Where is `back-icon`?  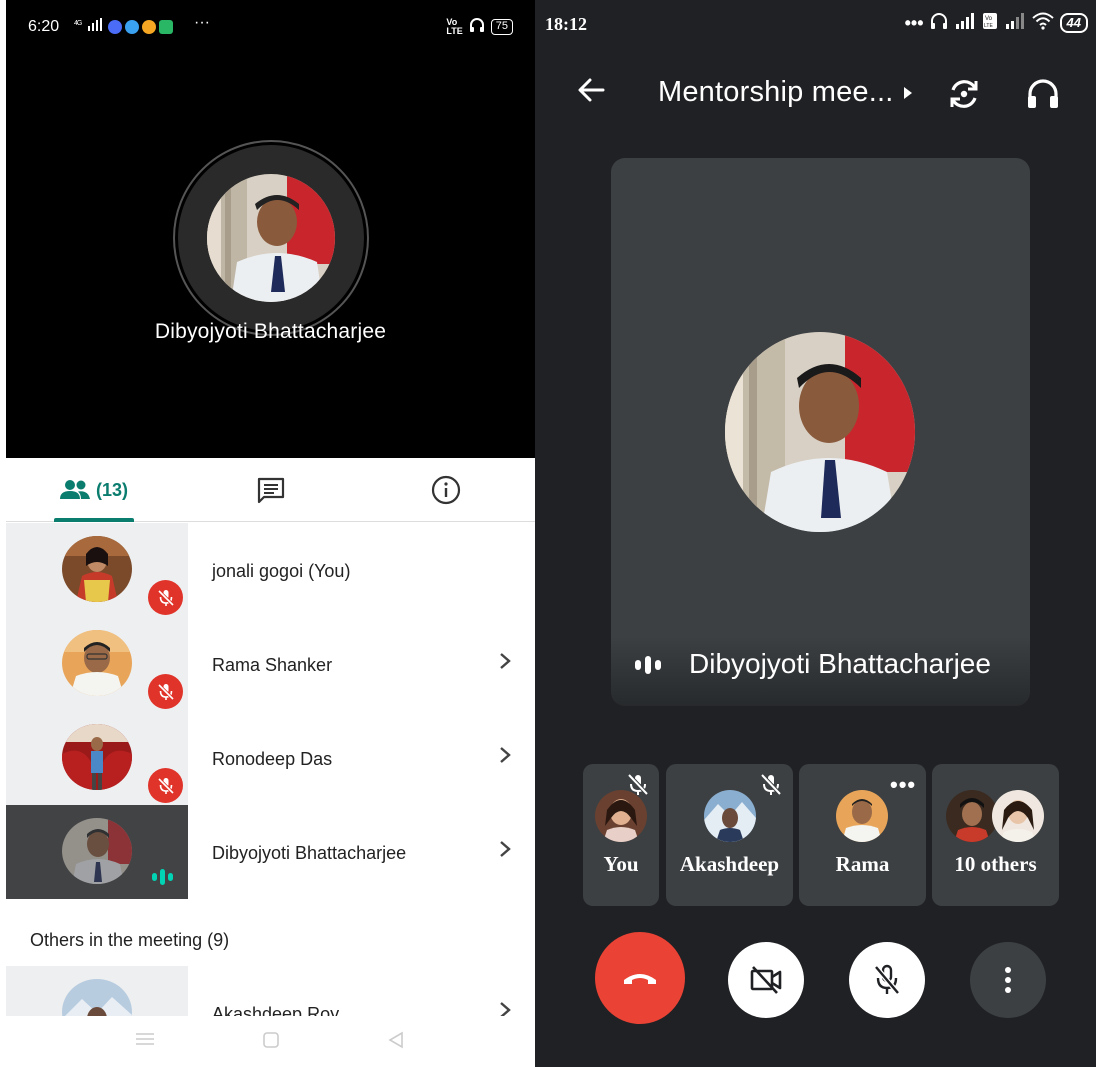
back-icon is located at coordinates (396, 1043).